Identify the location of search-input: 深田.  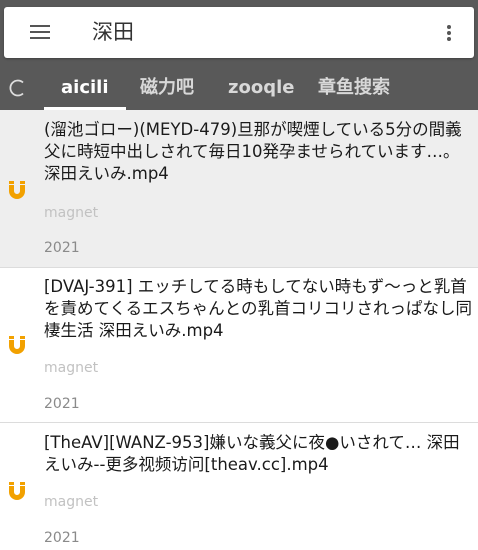
(113, 32).